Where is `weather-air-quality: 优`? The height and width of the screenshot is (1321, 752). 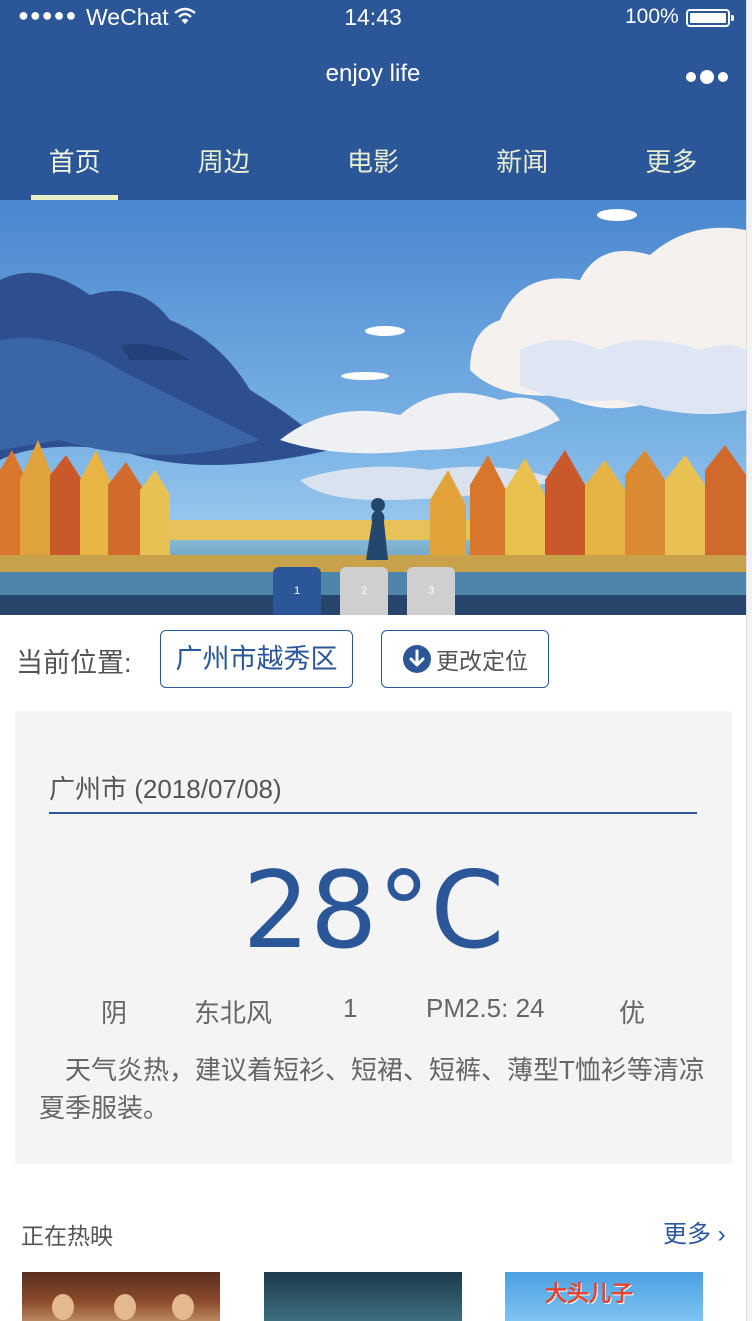 weather-air-quality: 优 is located at coordinates (632, 1013).